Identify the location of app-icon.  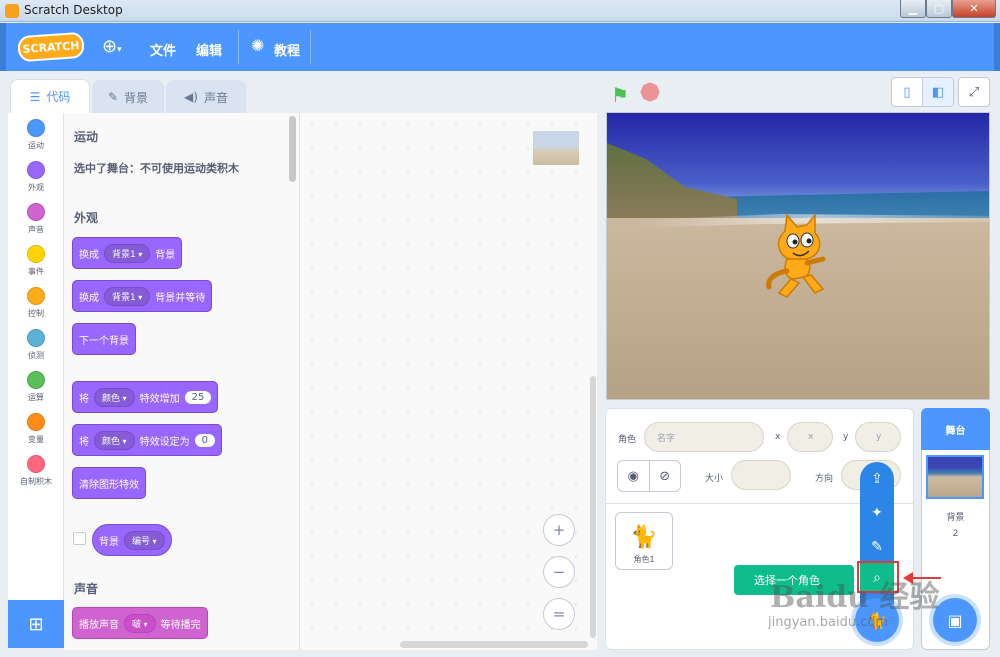
(12, 11).